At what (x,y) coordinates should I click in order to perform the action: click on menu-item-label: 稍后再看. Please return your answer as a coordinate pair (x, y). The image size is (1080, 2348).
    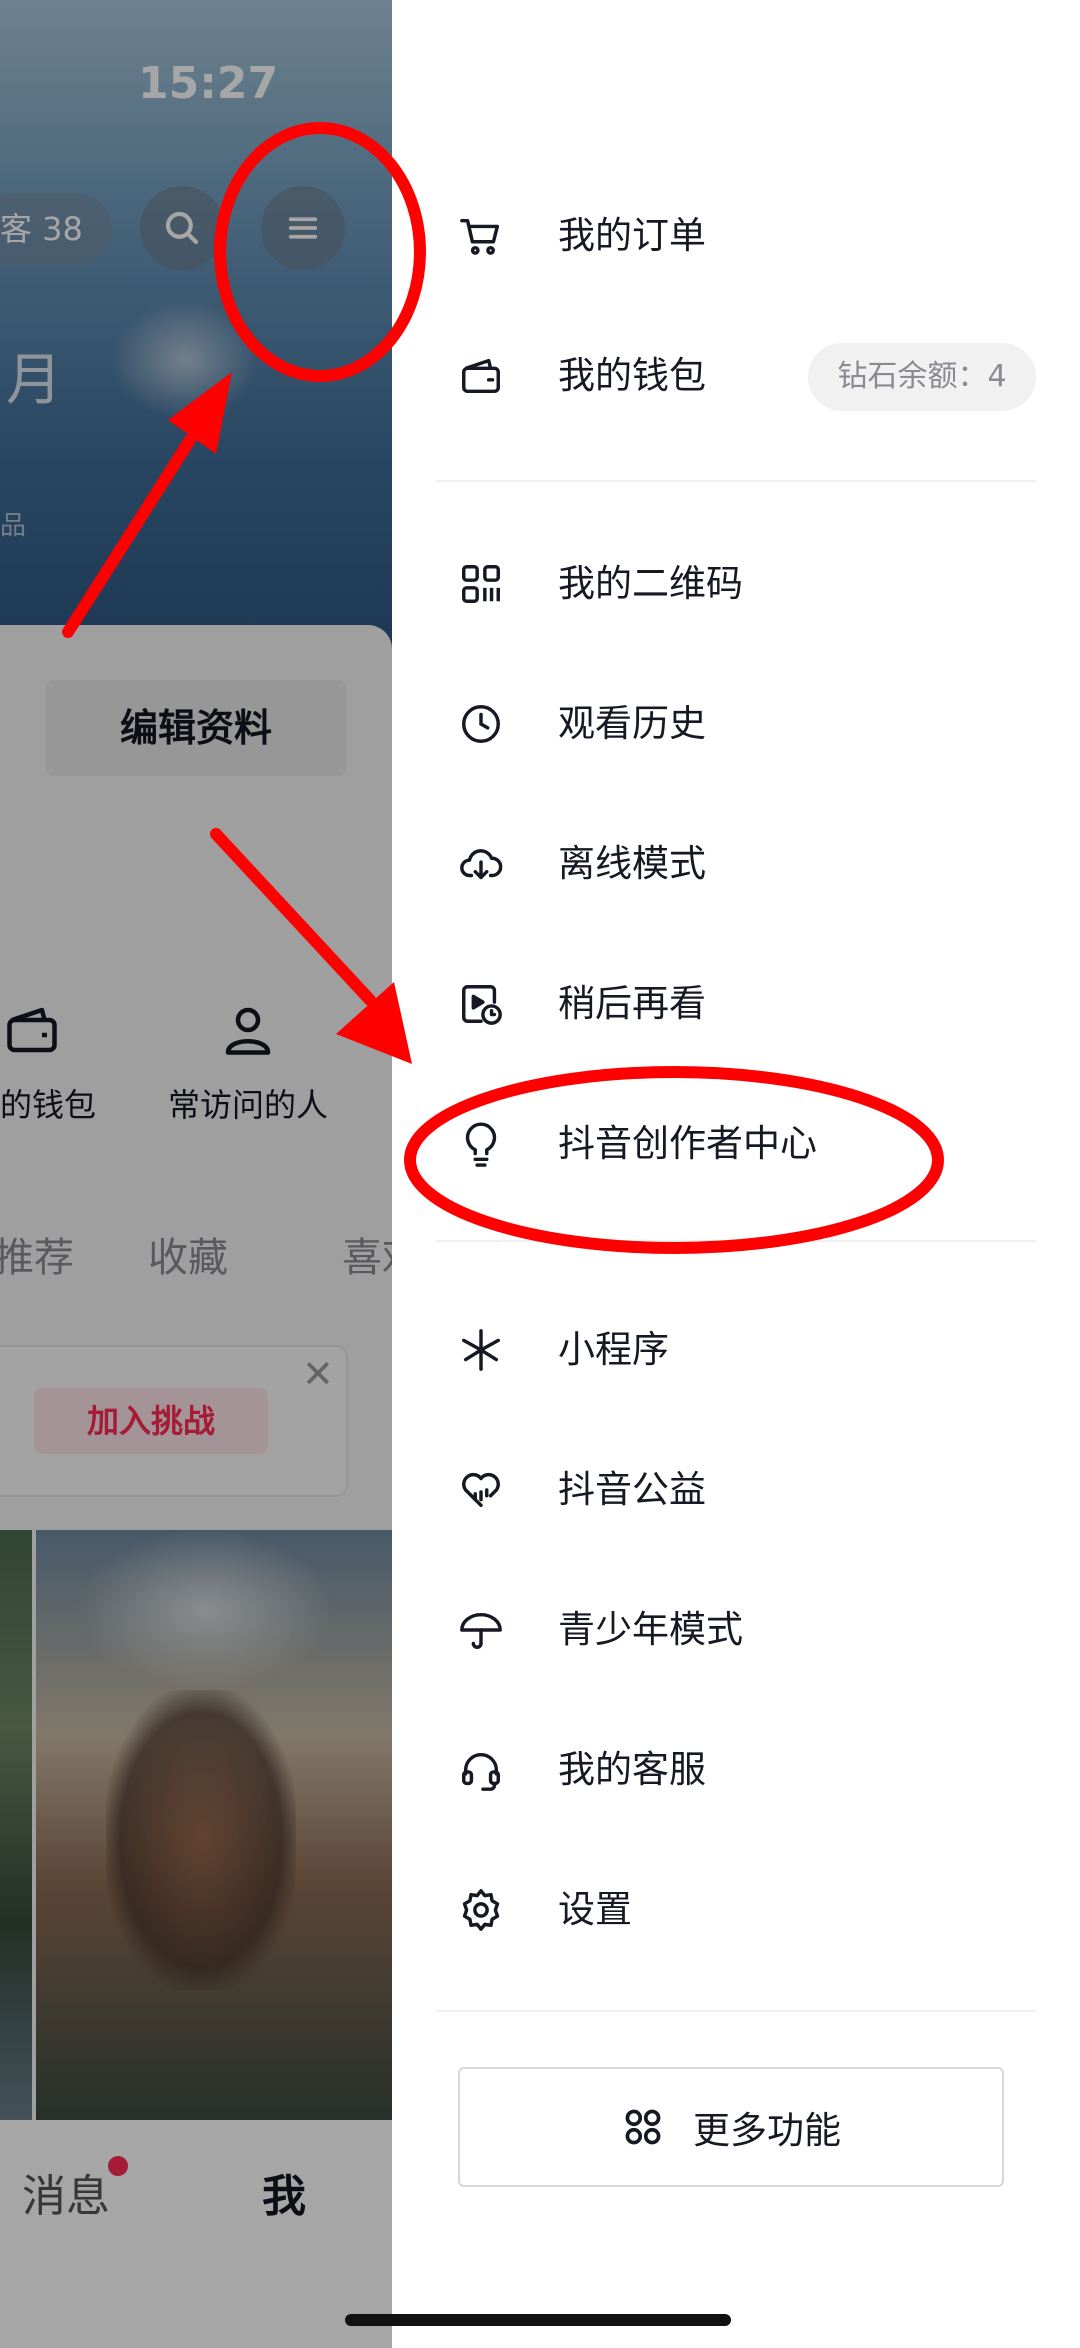
    Looking at the image, I should click on (632, 1003).